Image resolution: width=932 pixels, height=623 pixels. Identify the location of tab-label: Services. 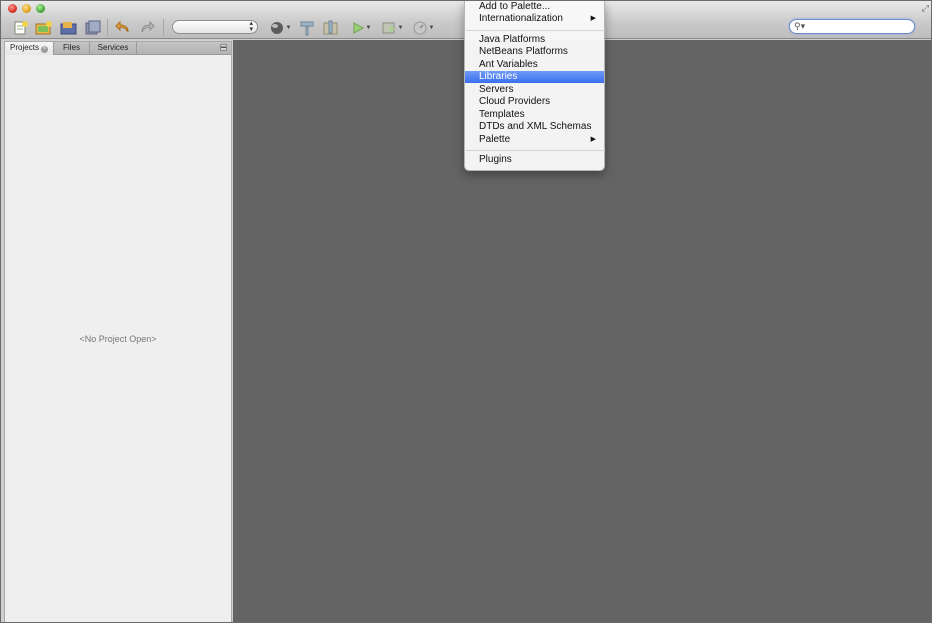
(113, 47).